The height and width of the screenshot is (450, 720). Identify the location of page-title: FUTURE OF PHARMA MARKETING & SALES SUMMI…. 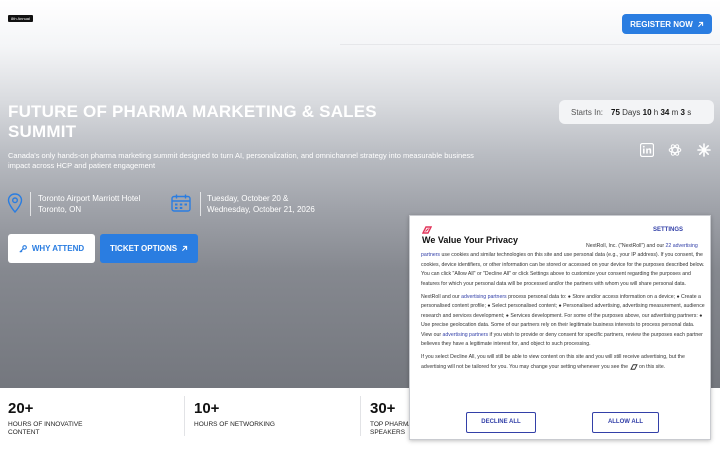
(192, 121).